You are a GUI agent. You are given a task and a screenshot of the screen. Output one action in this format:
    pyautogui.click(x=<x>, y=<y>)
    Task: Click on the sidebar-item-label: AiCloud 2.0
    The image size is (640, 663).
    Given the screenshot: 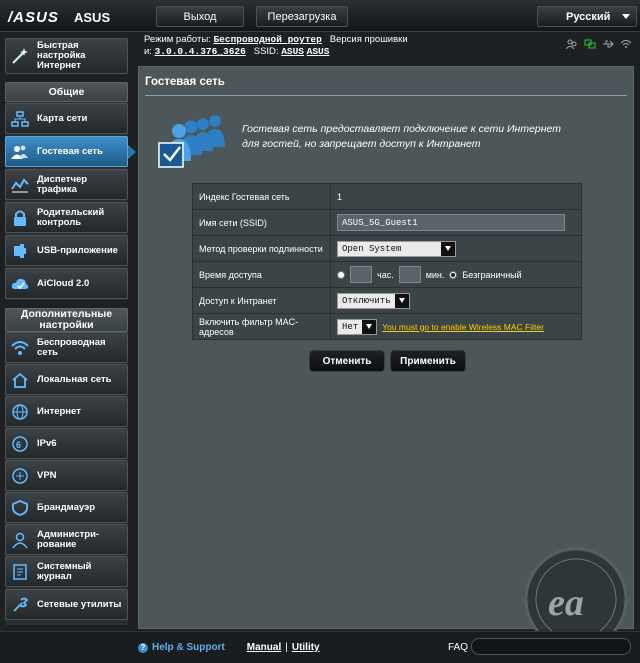 What is the action you would take?
    pyautogui.click(x=63, y=283)
    